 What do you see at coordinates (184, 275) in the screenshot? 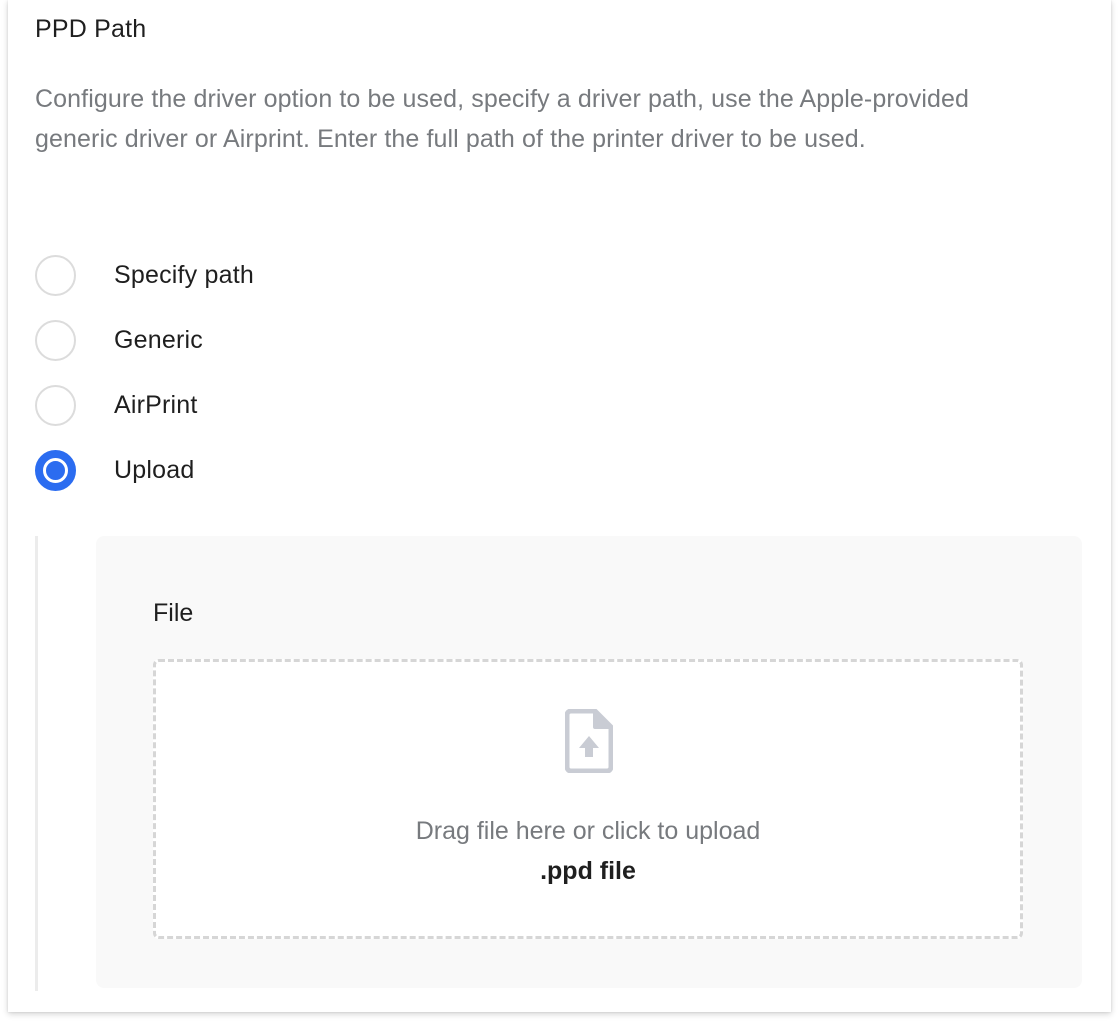
I see `radio-label-specify-path: Specify path` at bounding box center [184, 275].